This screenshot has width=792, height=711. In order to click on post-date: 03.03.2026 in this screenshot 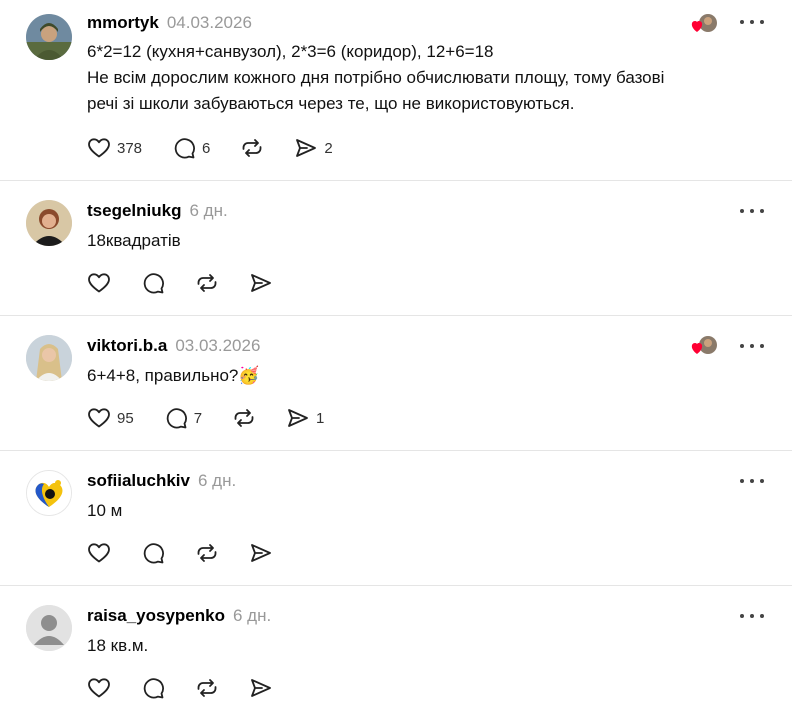, I will do `click(217, 346)`.